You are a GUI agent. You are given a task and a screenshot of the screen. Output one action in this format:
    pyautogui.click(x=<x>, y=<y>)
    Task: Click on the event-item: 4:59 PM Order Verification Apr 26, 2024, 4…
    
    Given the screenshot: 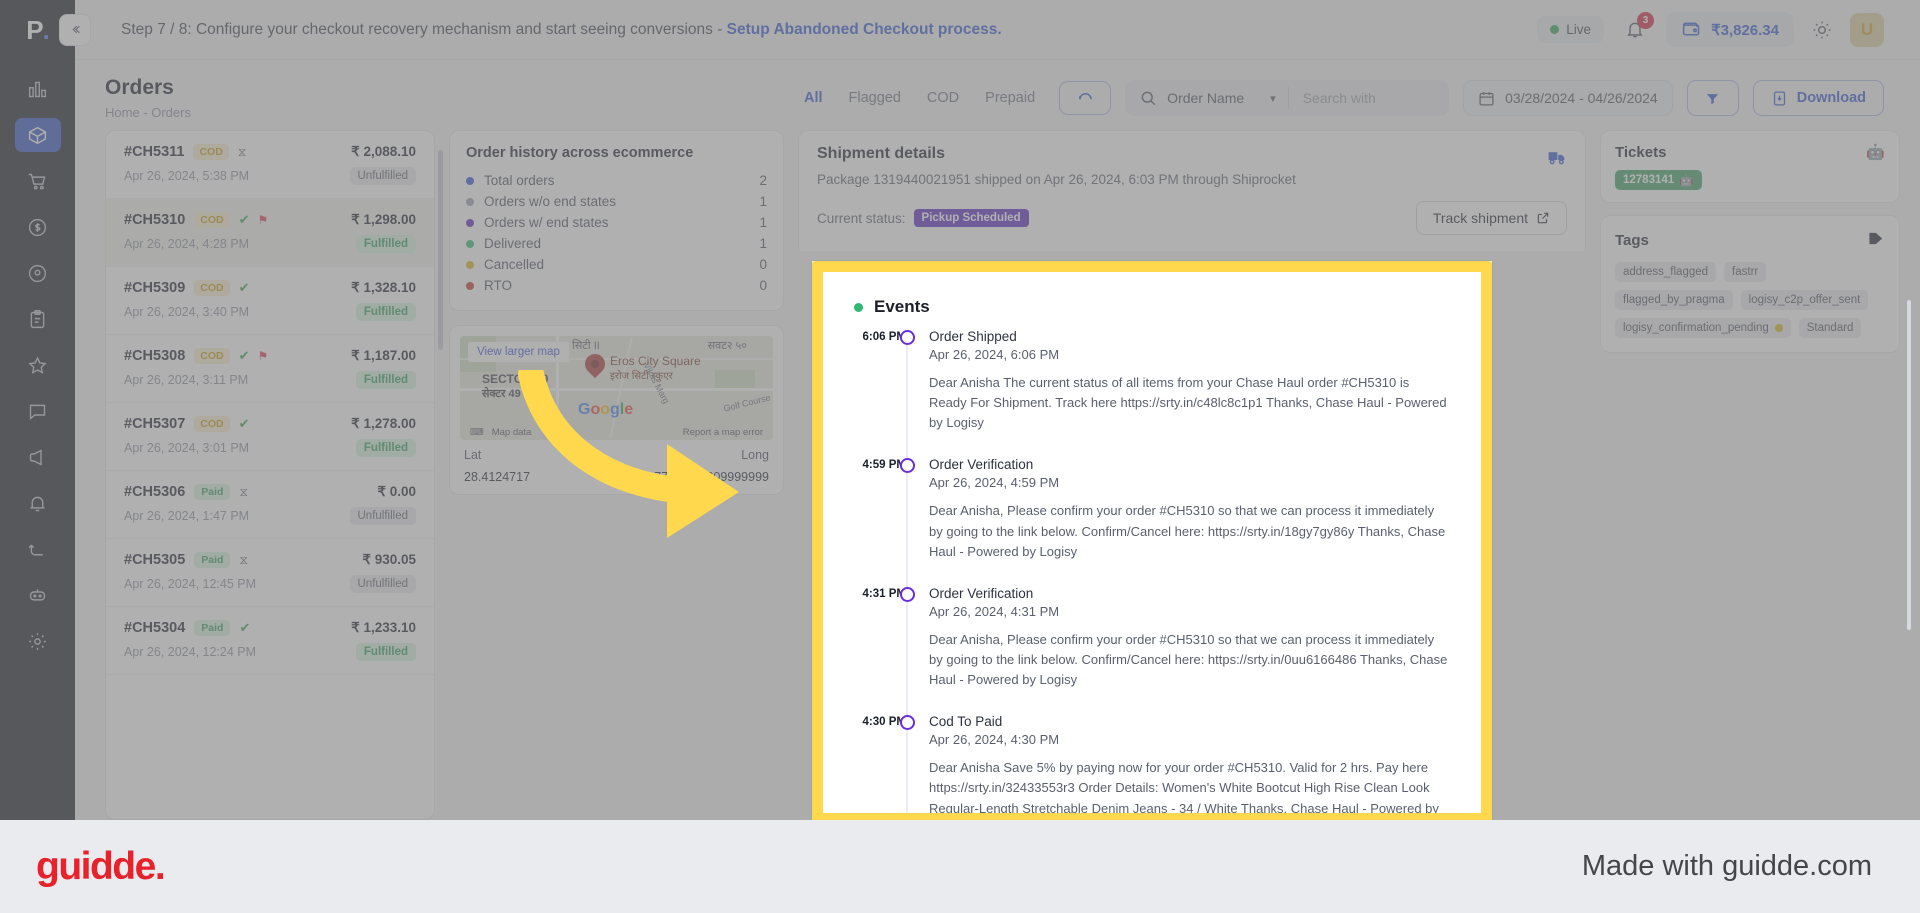 What is the action you would take?
    pyautogui.click(x=1151, y=509)
    